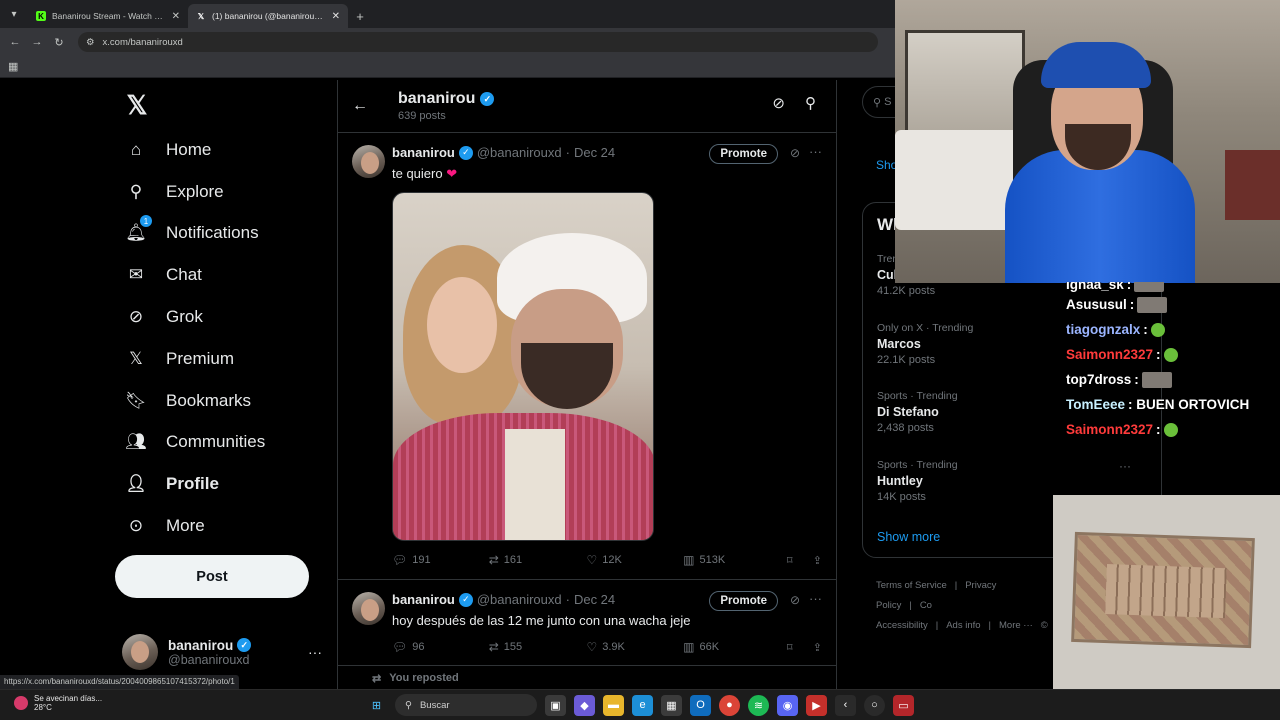  I want to click on nav-item-notifications: 🔔︎ 1 Notifications, so click(191, 234).